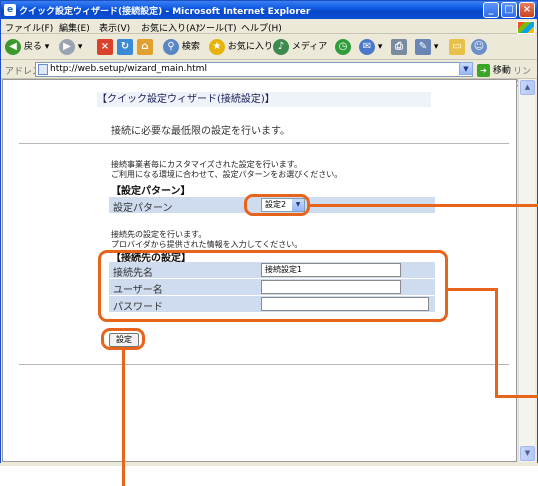 This screenshot has height=486, width=538. I want to click on favorites-label: お気に入り, so click(250, 47).